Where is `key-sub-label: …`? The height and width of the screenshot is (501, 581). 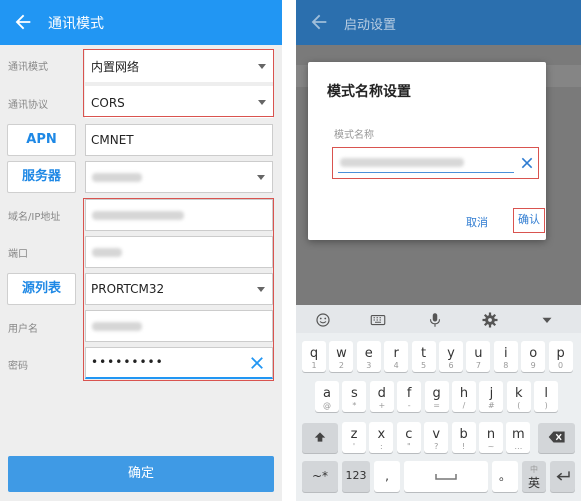 key-sub-label: … is located at coordinates (518, 446).